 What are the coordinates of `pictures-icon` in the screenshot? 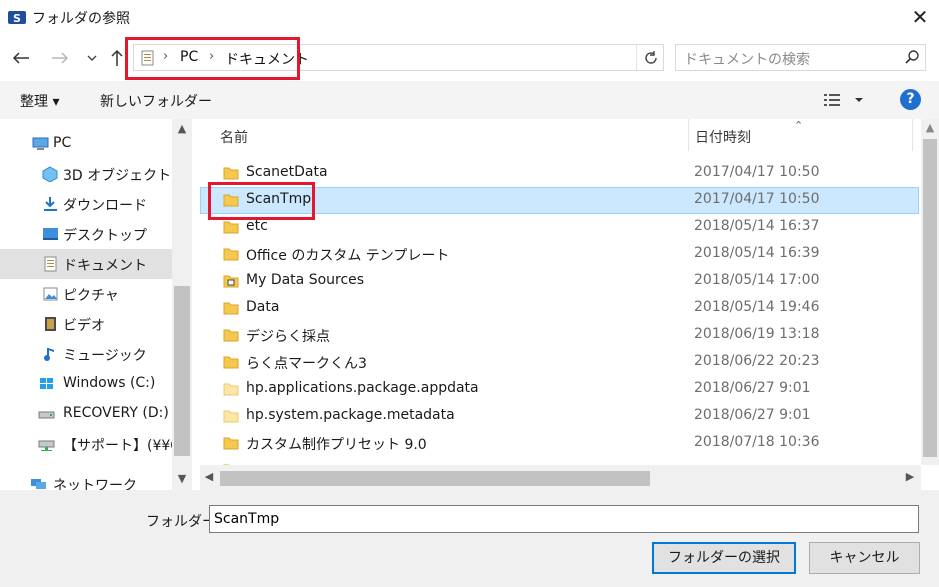 It's located at (50, 294).